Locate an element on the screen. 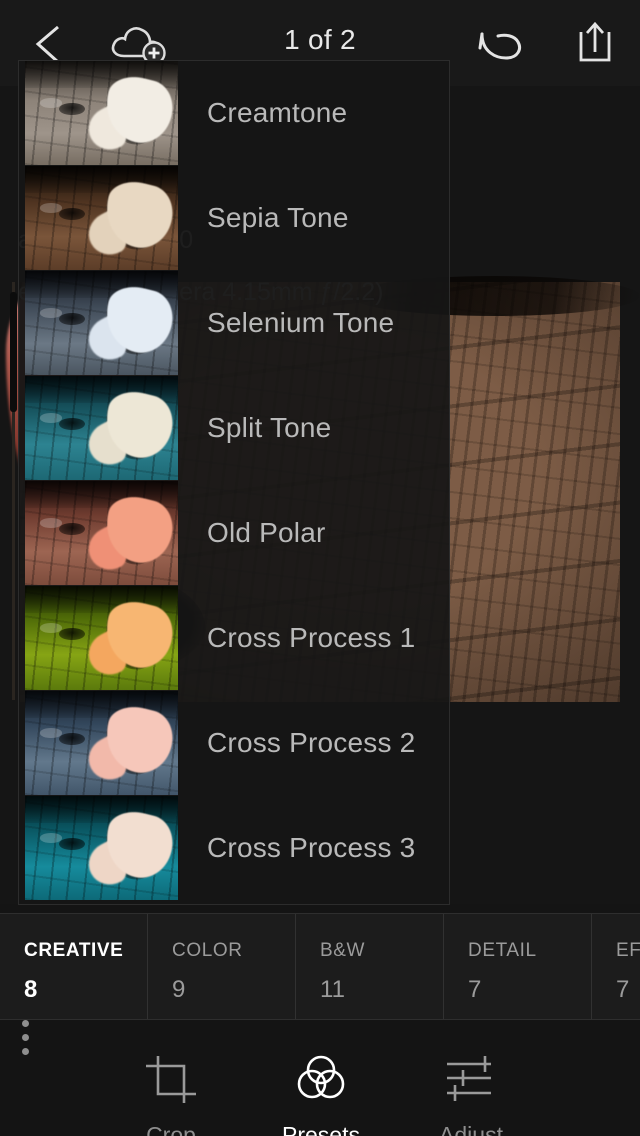 The width and height of the screenshot is (640, 1136). preset-list-item: Creamtone is located at coordinates (327, 113).